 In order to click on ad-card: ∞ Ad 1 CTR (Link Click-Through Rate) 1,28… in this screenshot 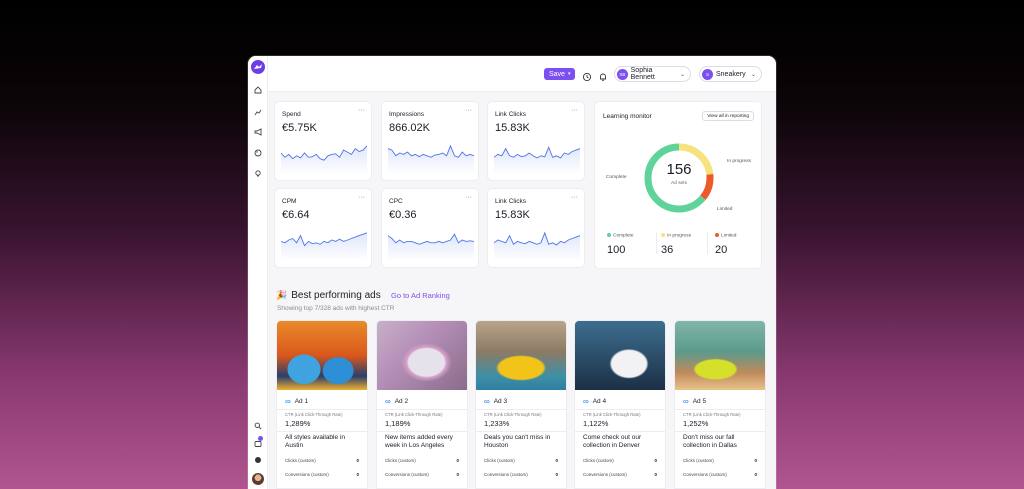, I will do `click(322, 404)`.